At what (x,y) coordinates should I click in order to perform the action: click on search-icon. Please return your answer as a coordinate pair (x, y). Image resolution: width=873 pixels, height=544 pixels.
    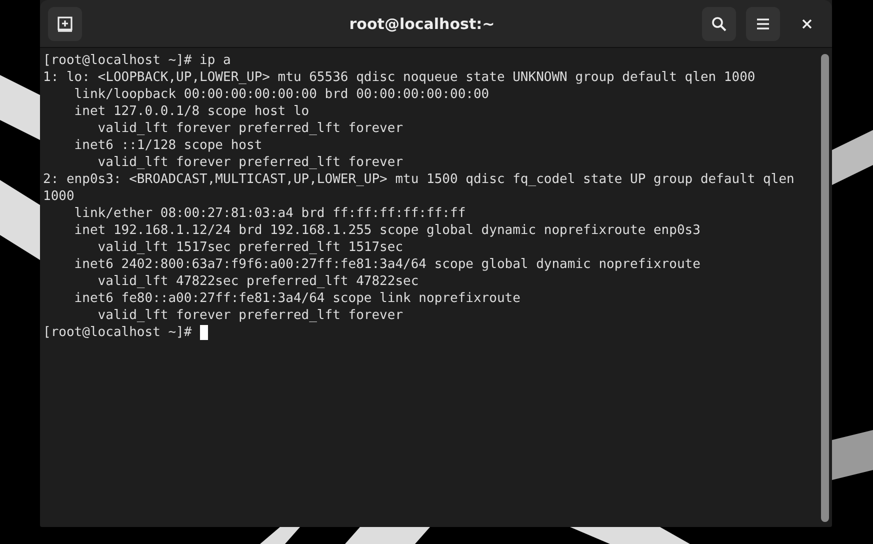
    Looking at the image, I should click on (719, 24).